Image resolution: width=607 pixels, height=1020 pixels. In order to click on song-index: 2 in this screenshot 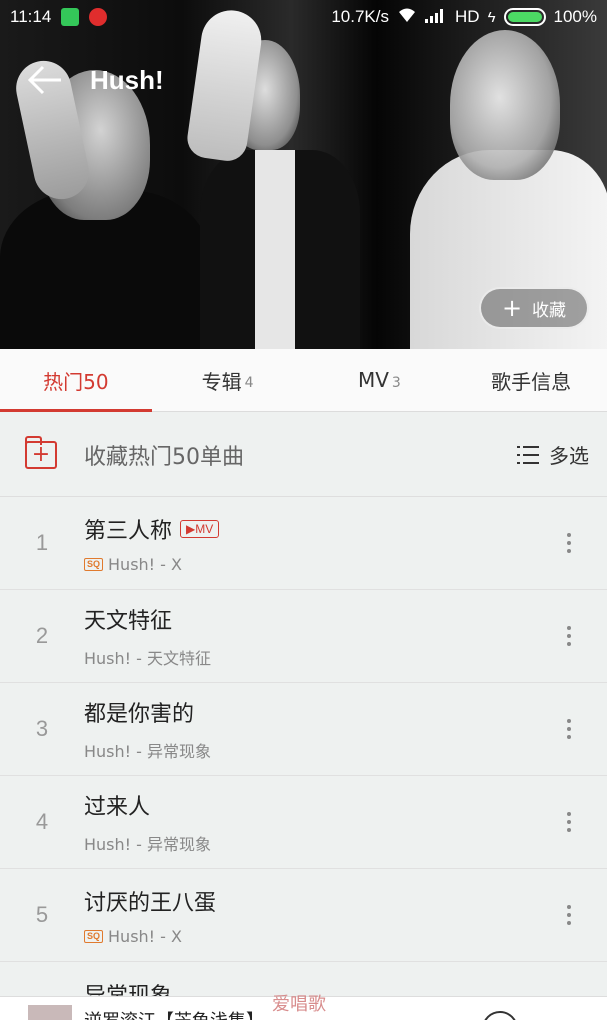, I will do `click(42, 635)`.